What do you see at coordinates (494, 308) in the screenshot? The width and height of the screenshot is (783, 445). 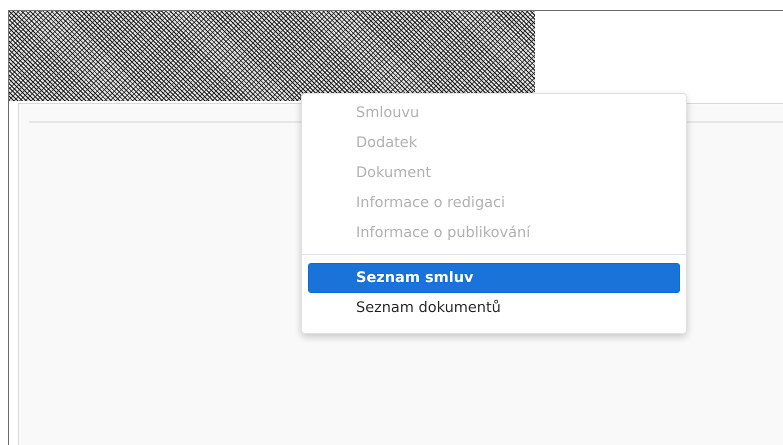 I see `menu-item: Seznam dokumentů` at bounding box center [494, 308].